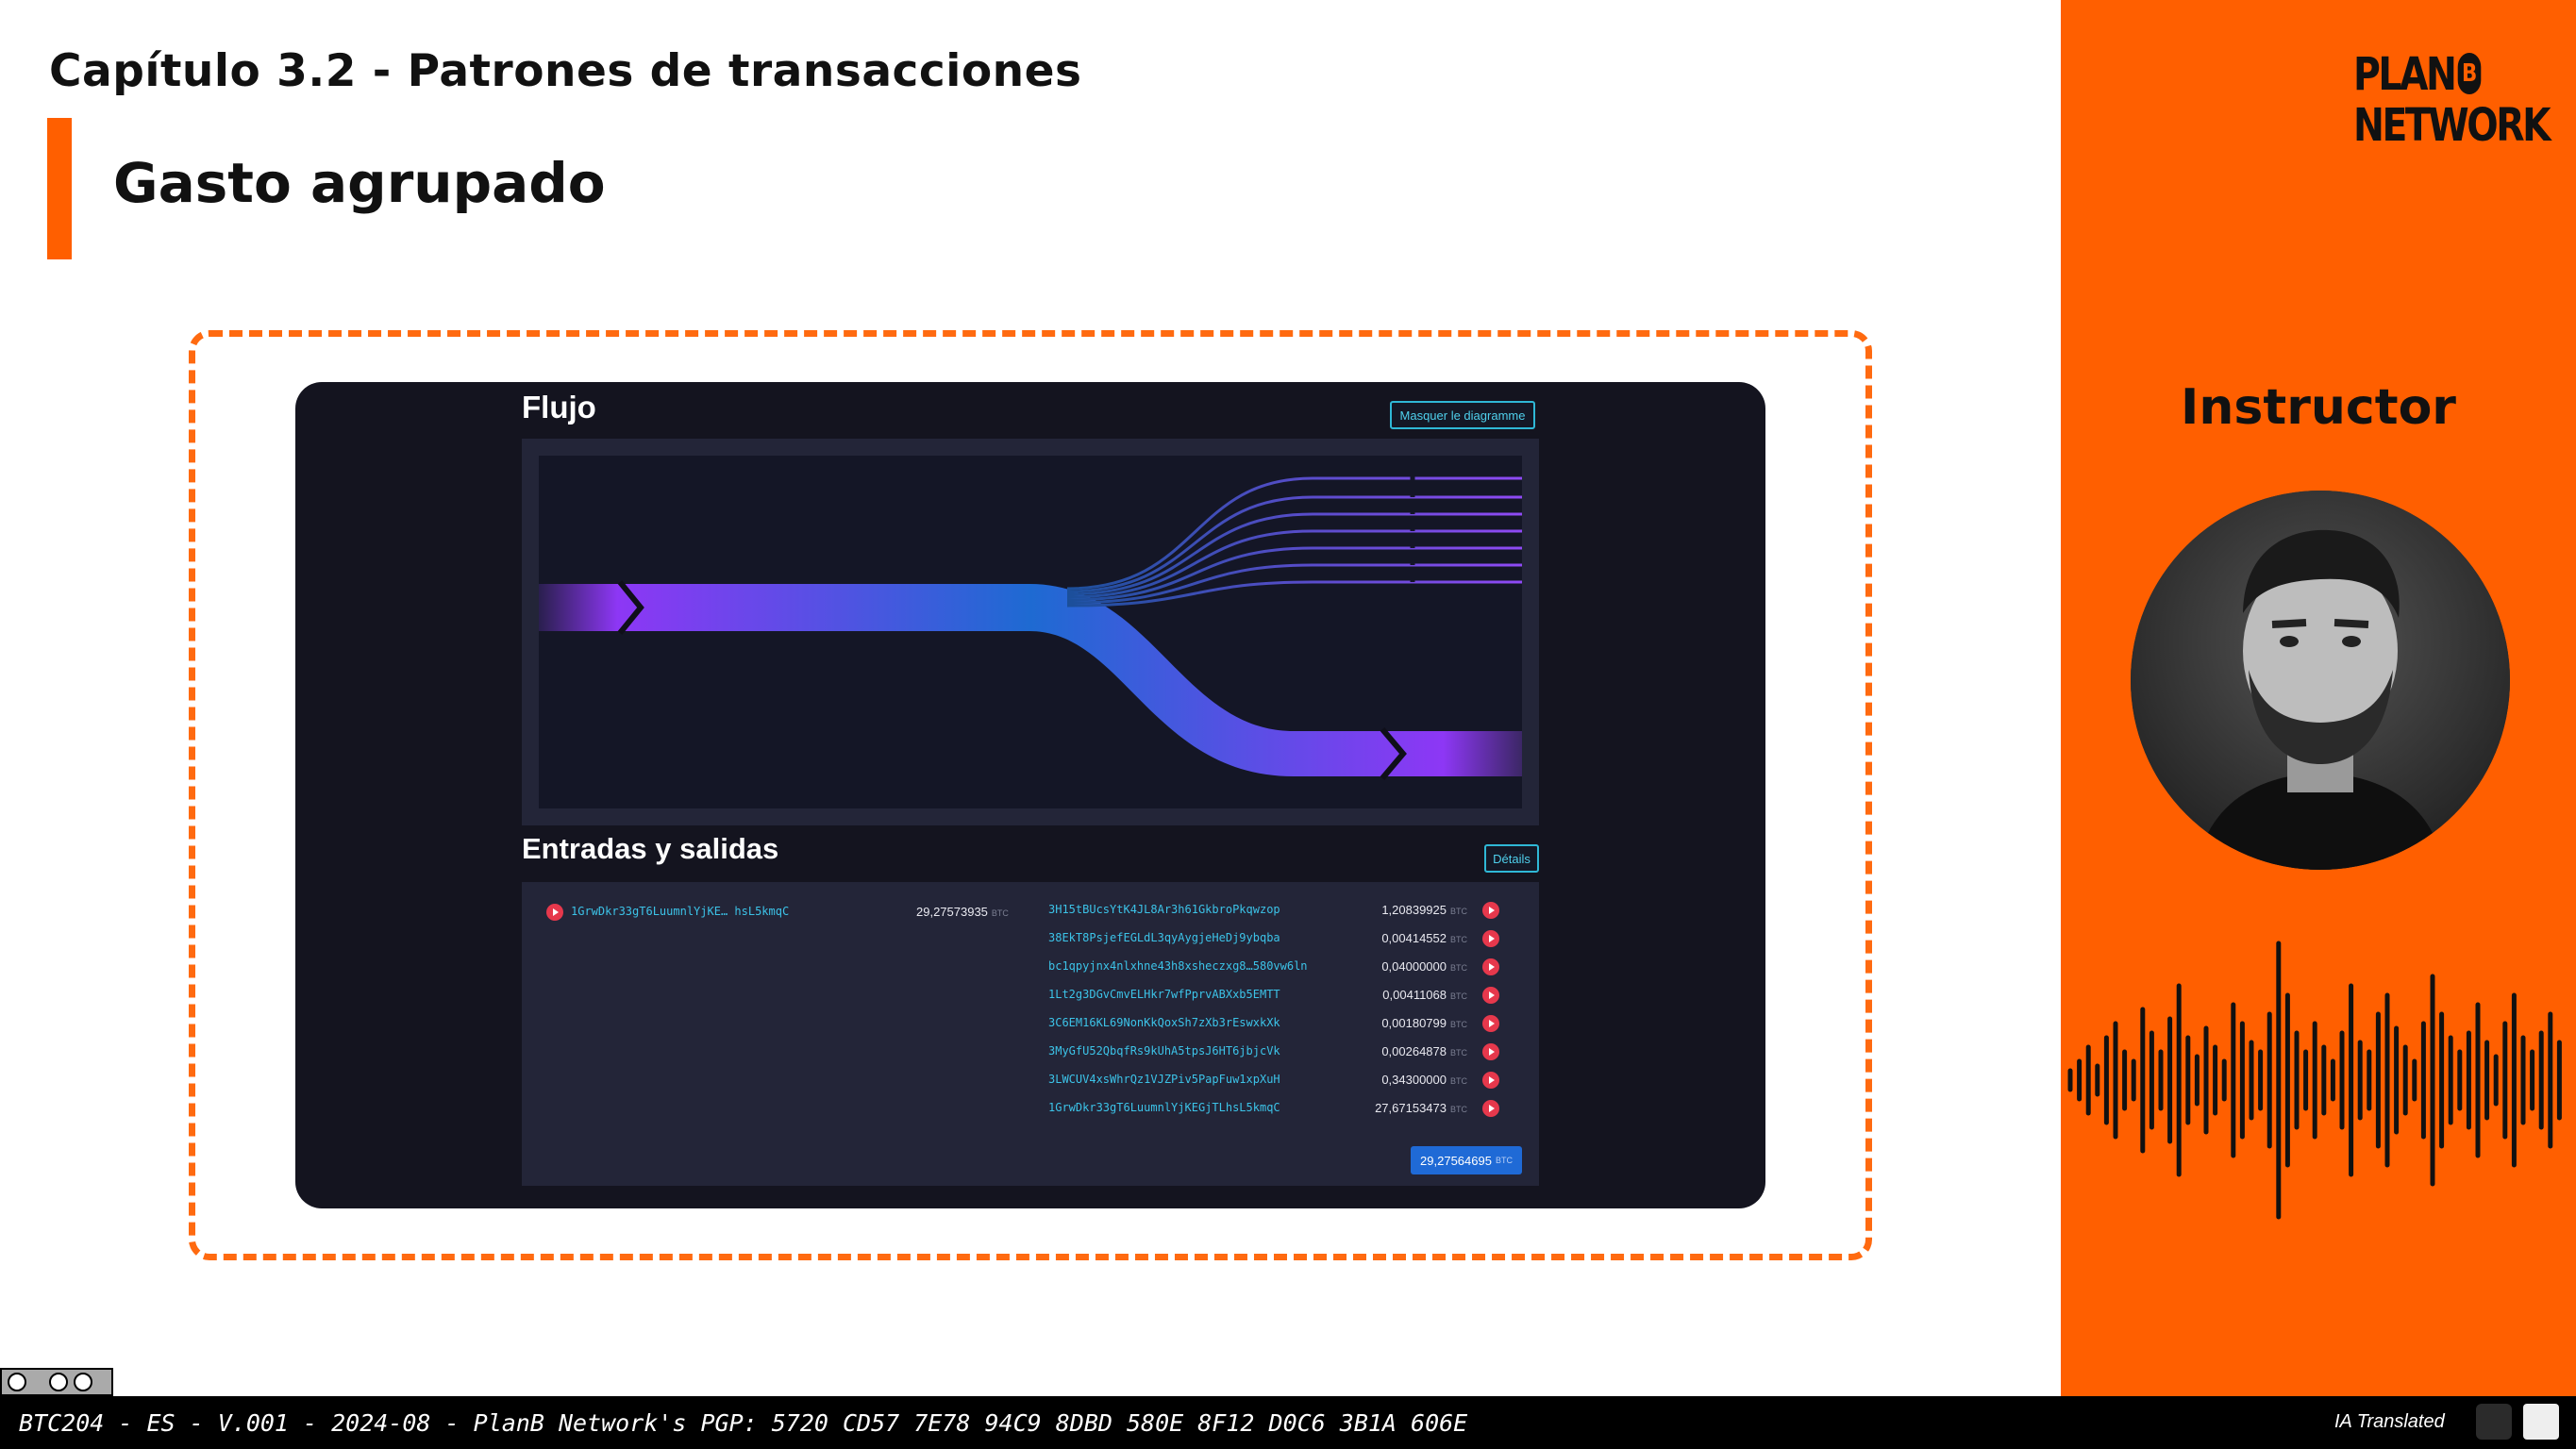 The width and height of the screenshot is (2576, 1449). I want to click on output-amount: 1,20839925 BTC, so click(1424, 910).